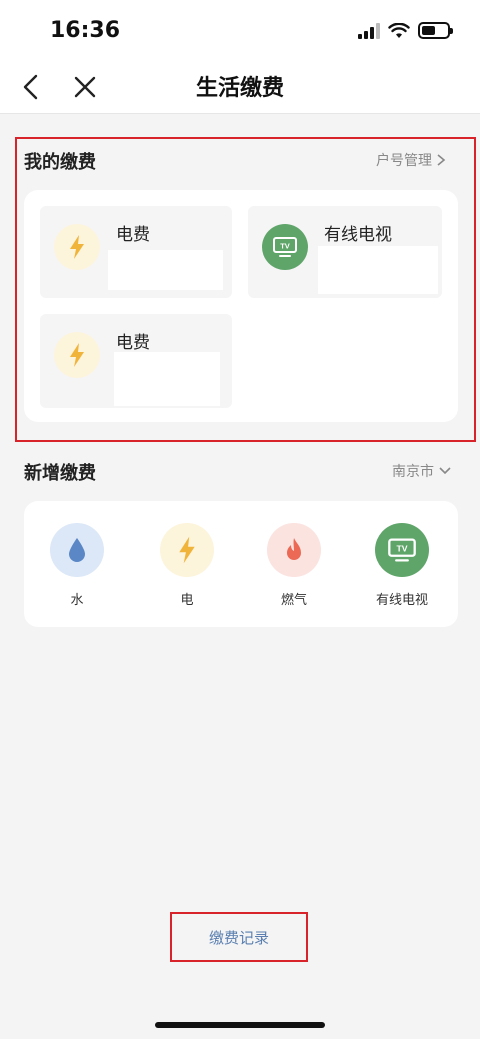  What do you see at coordinates (401, 600) in the screenshot?
I see `new-bill-label: 有线电视` at bounding box center [401, 600].